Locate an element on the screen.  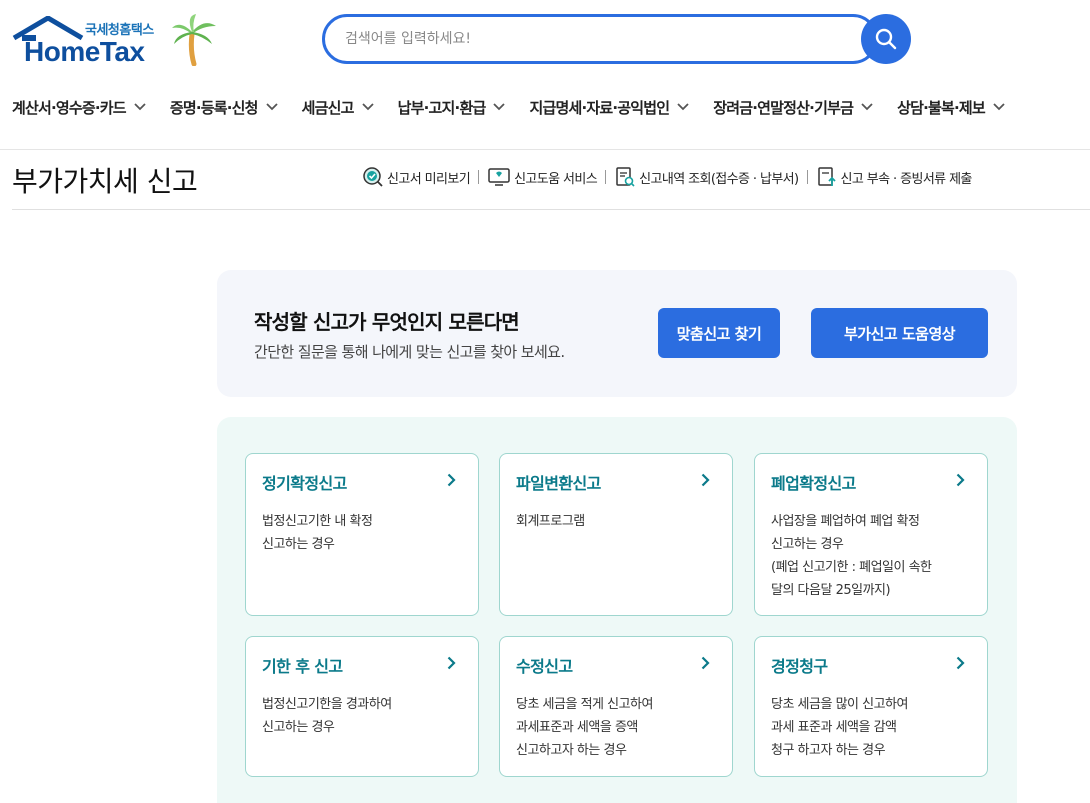
gnb-item-invoice: 계산서·영수증·카드 is located at coordinates (79, 107).